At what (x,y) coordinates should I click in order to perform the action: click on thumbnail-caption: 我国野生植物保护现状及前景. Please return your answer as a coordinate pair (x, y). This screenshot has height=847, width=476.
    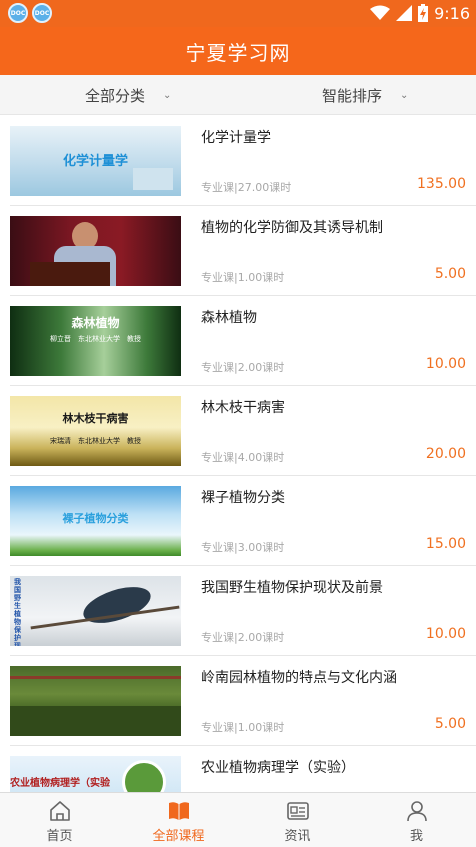
    Looking at the image, I should click on (17, 612).